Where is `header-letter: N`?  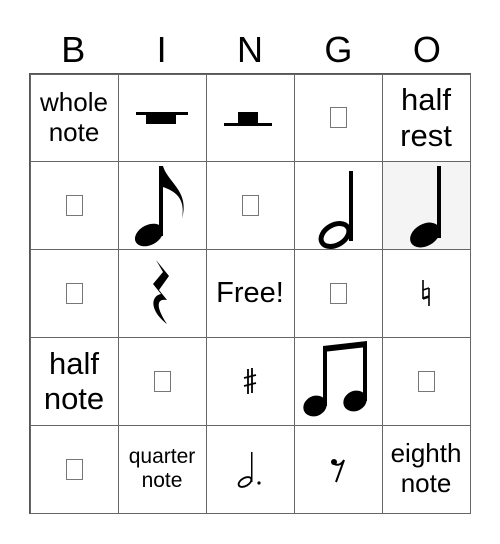
header-letter: N is located at coordinates (250, 49).